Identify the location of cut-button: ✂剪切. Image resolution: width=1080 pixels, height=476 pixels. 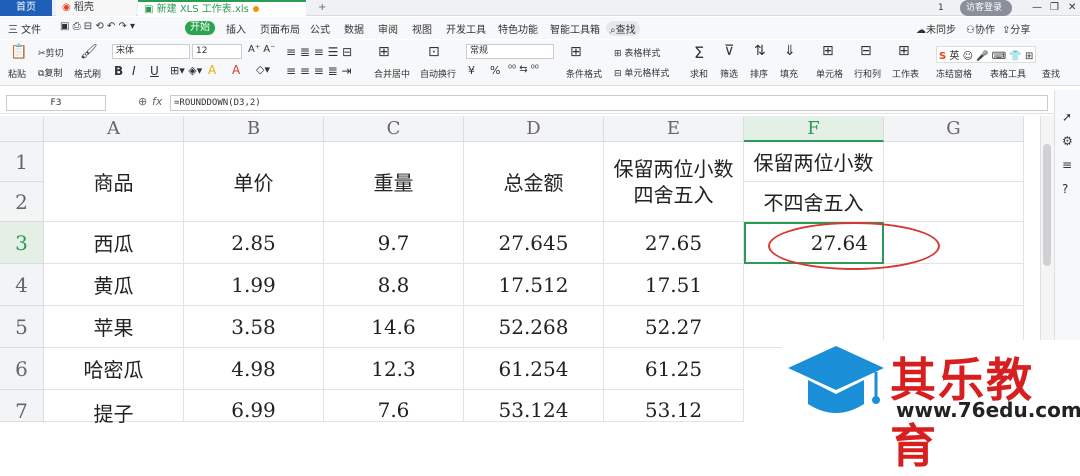
(51, 52).